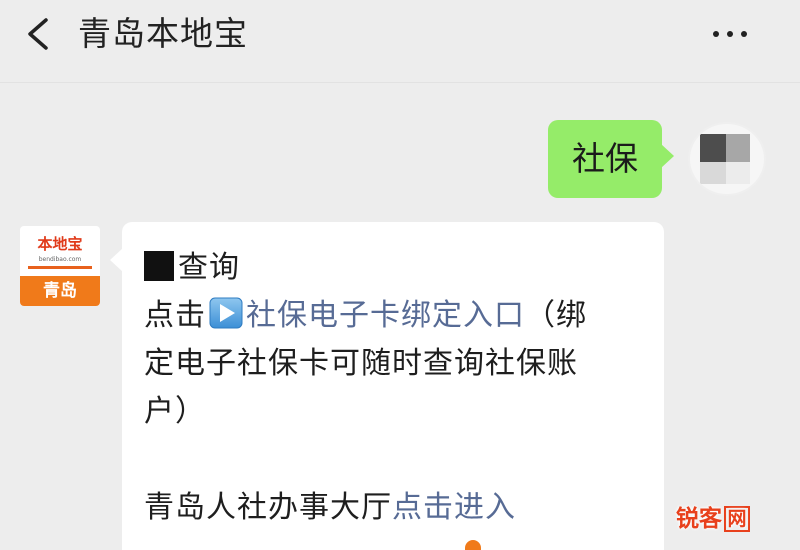  What do you see at coordinates (730, 34) in the screenshot?
I see `more-dots-icon` at bounding box center [730, 34].